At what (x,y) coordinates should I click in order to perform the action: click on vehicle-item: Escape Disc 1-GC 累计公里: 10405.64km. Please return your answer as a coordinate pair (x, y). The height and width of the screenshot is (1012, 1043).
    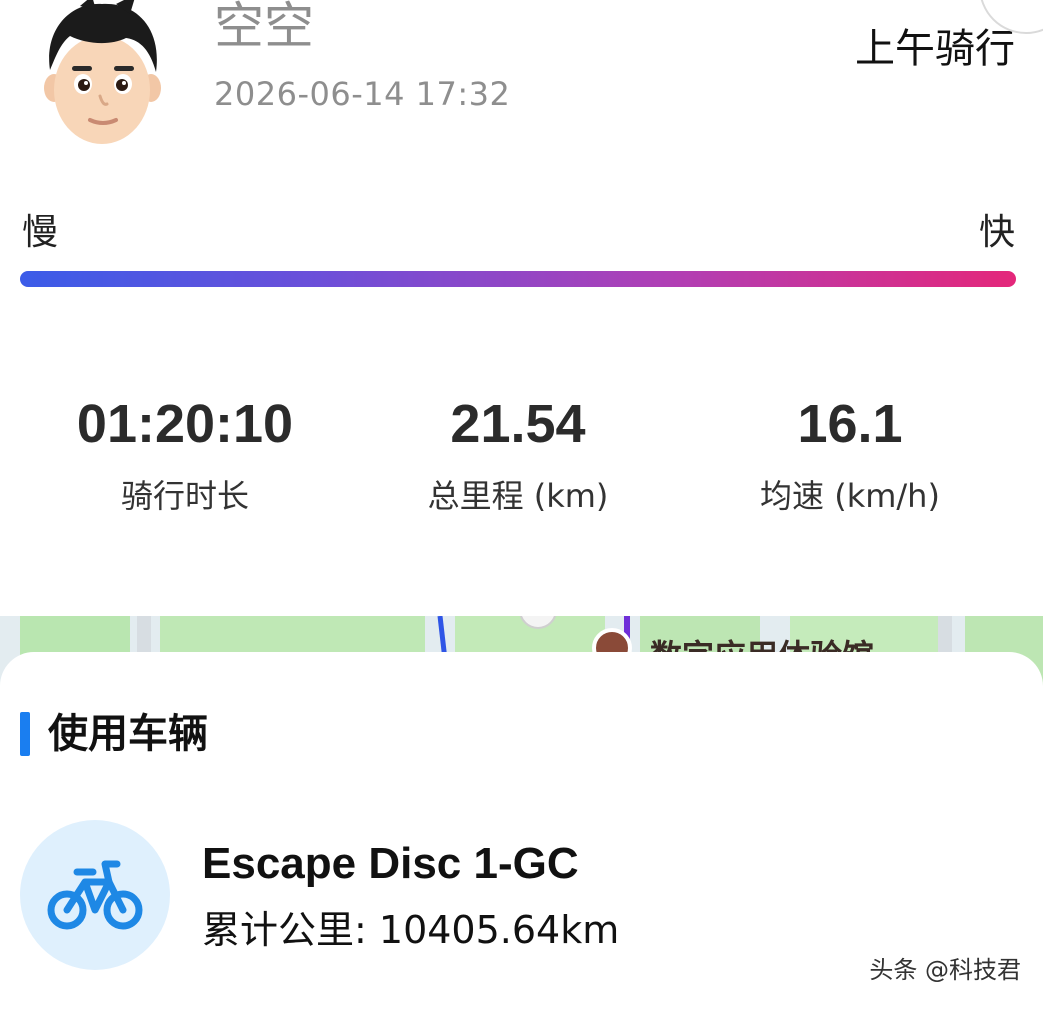
    Looking at the image, I should click on (319, 895).